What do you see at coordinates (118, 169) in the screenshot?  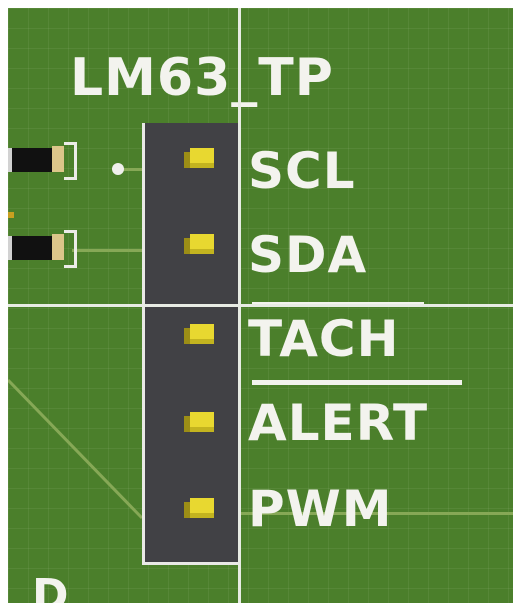 I see `pin1-marker-dot` at bounding box center [118, 169].